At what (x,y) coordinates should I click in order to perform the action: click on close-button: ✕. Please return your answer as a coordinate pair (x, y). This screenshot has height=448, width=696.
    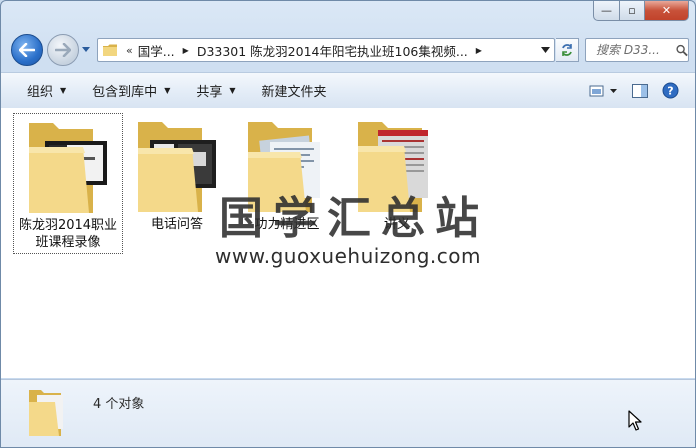
    Looking at the image, I should click on (667, 11).